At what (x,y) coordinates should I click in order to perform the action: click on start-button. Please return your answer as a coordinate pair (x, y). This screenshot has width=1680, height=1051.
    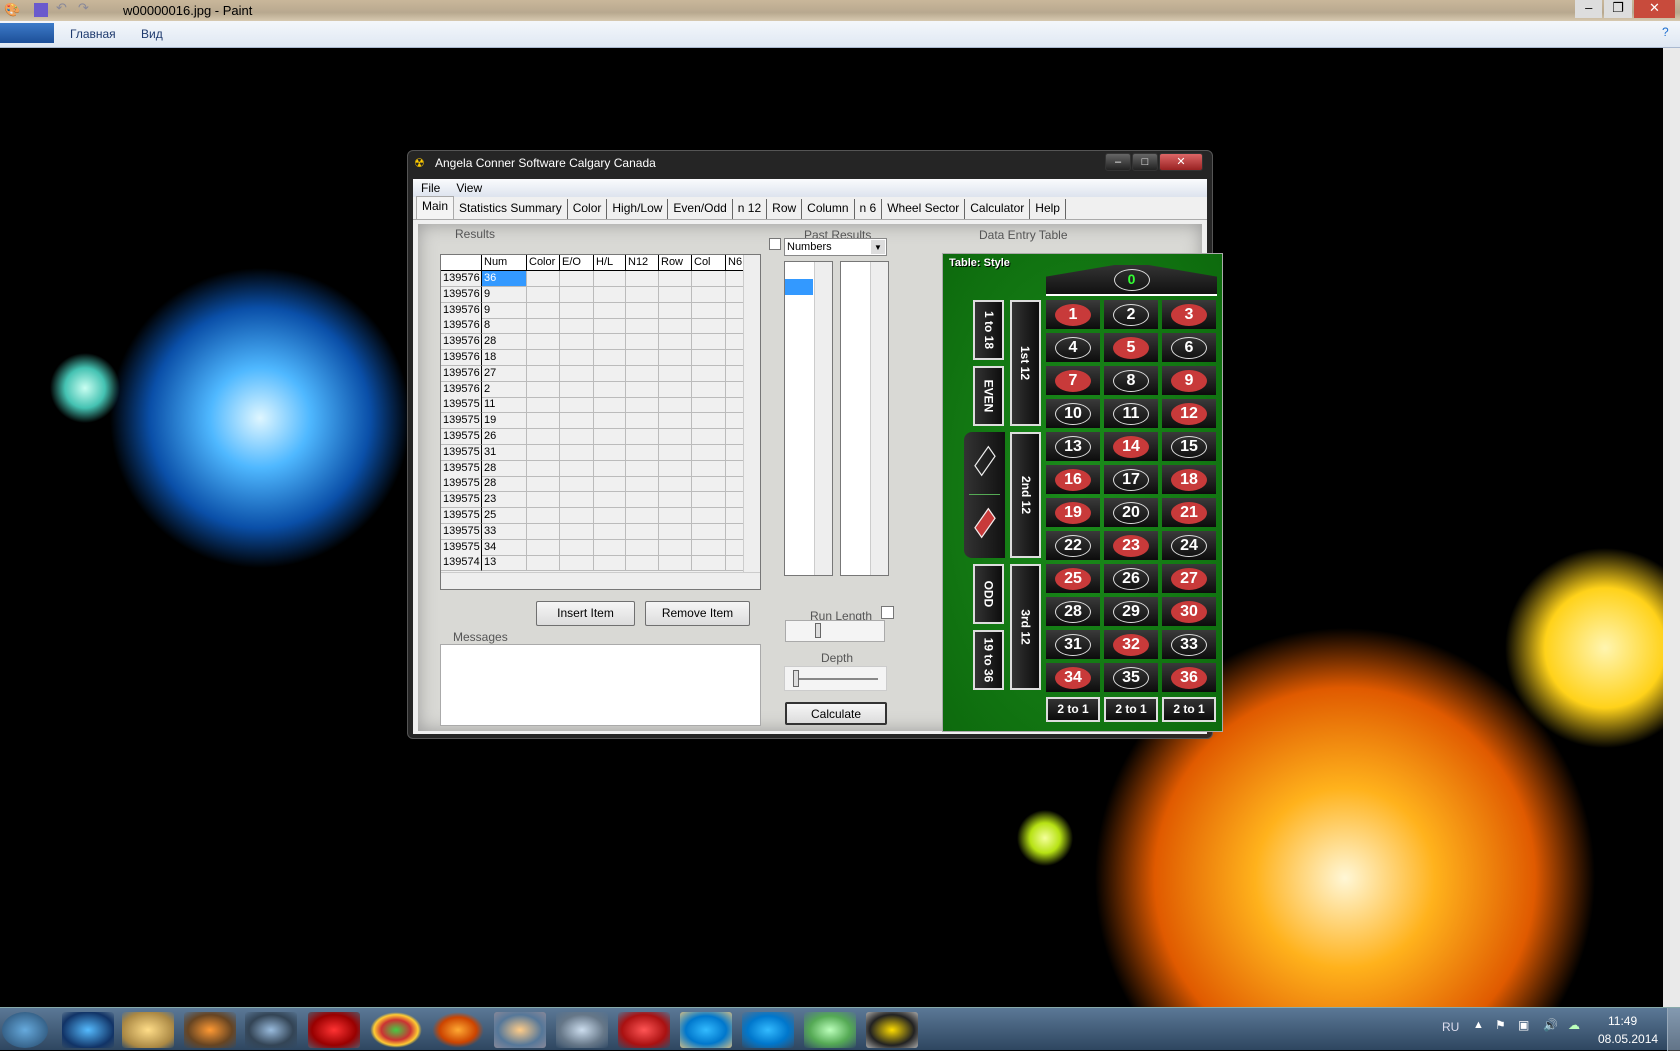
    Looking at the image, I should click on (25, 1030).